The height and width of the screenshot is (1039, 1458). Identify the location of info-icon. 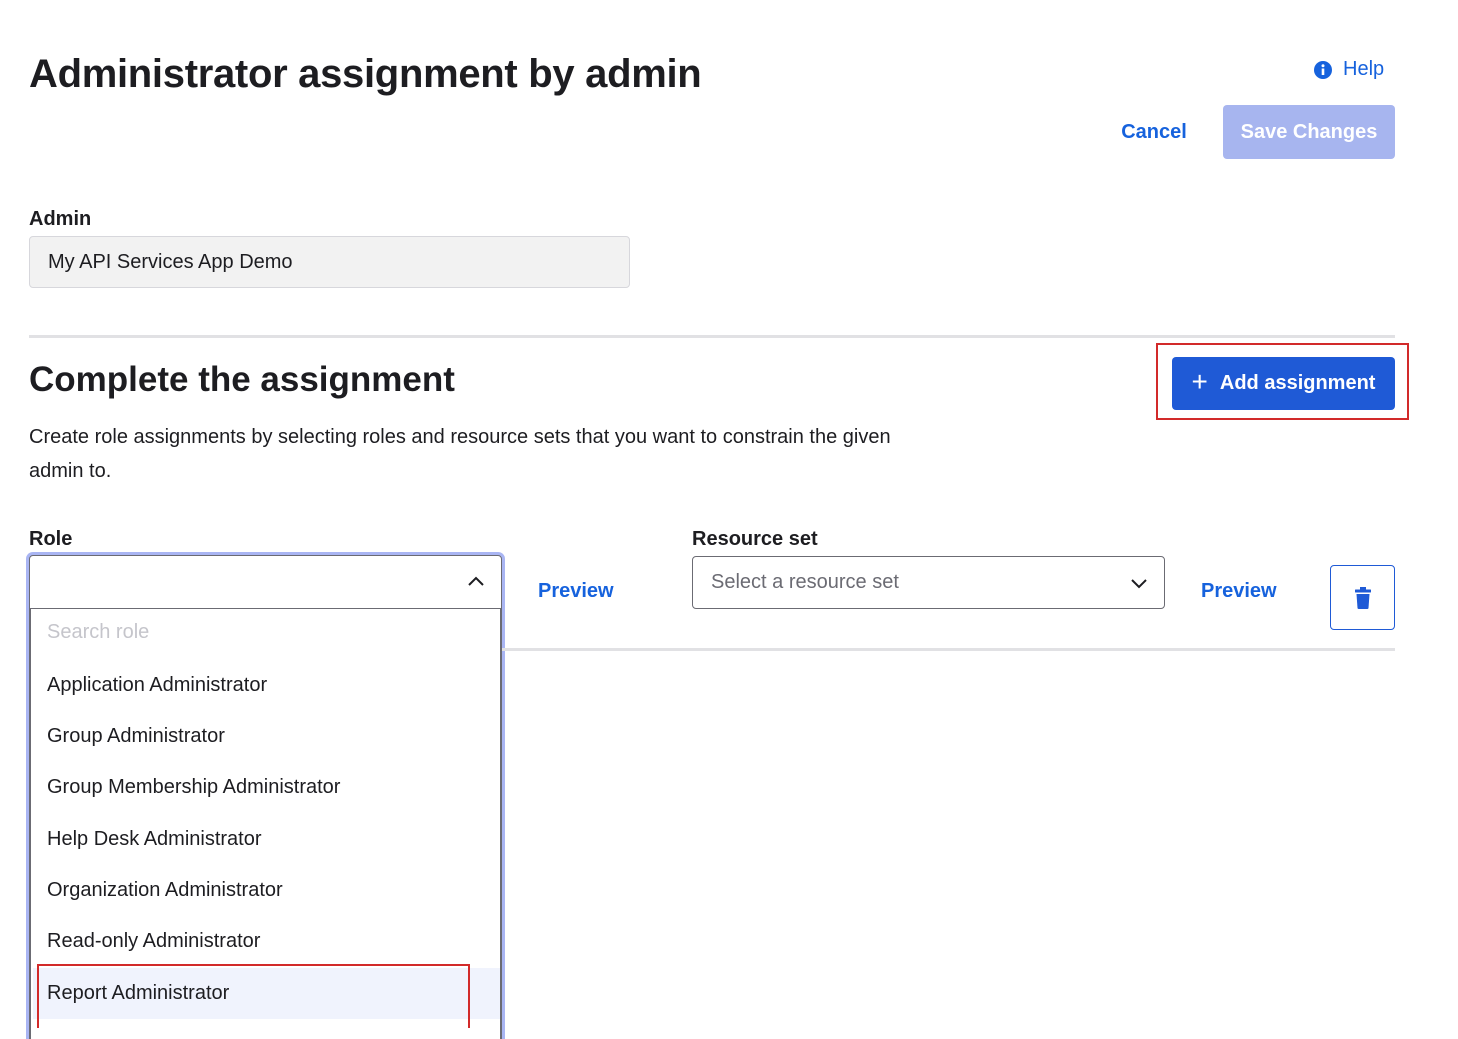
(1323, 69).